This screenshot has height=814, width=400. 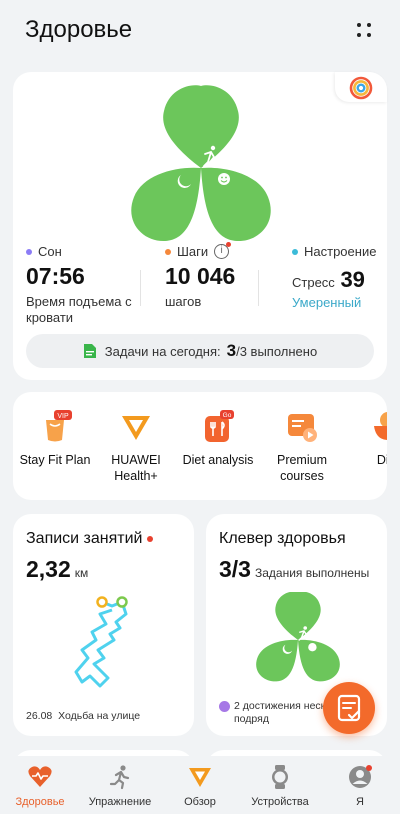 I want to click on activity-type: Ходьба на улице, so click(x=99, y=716).